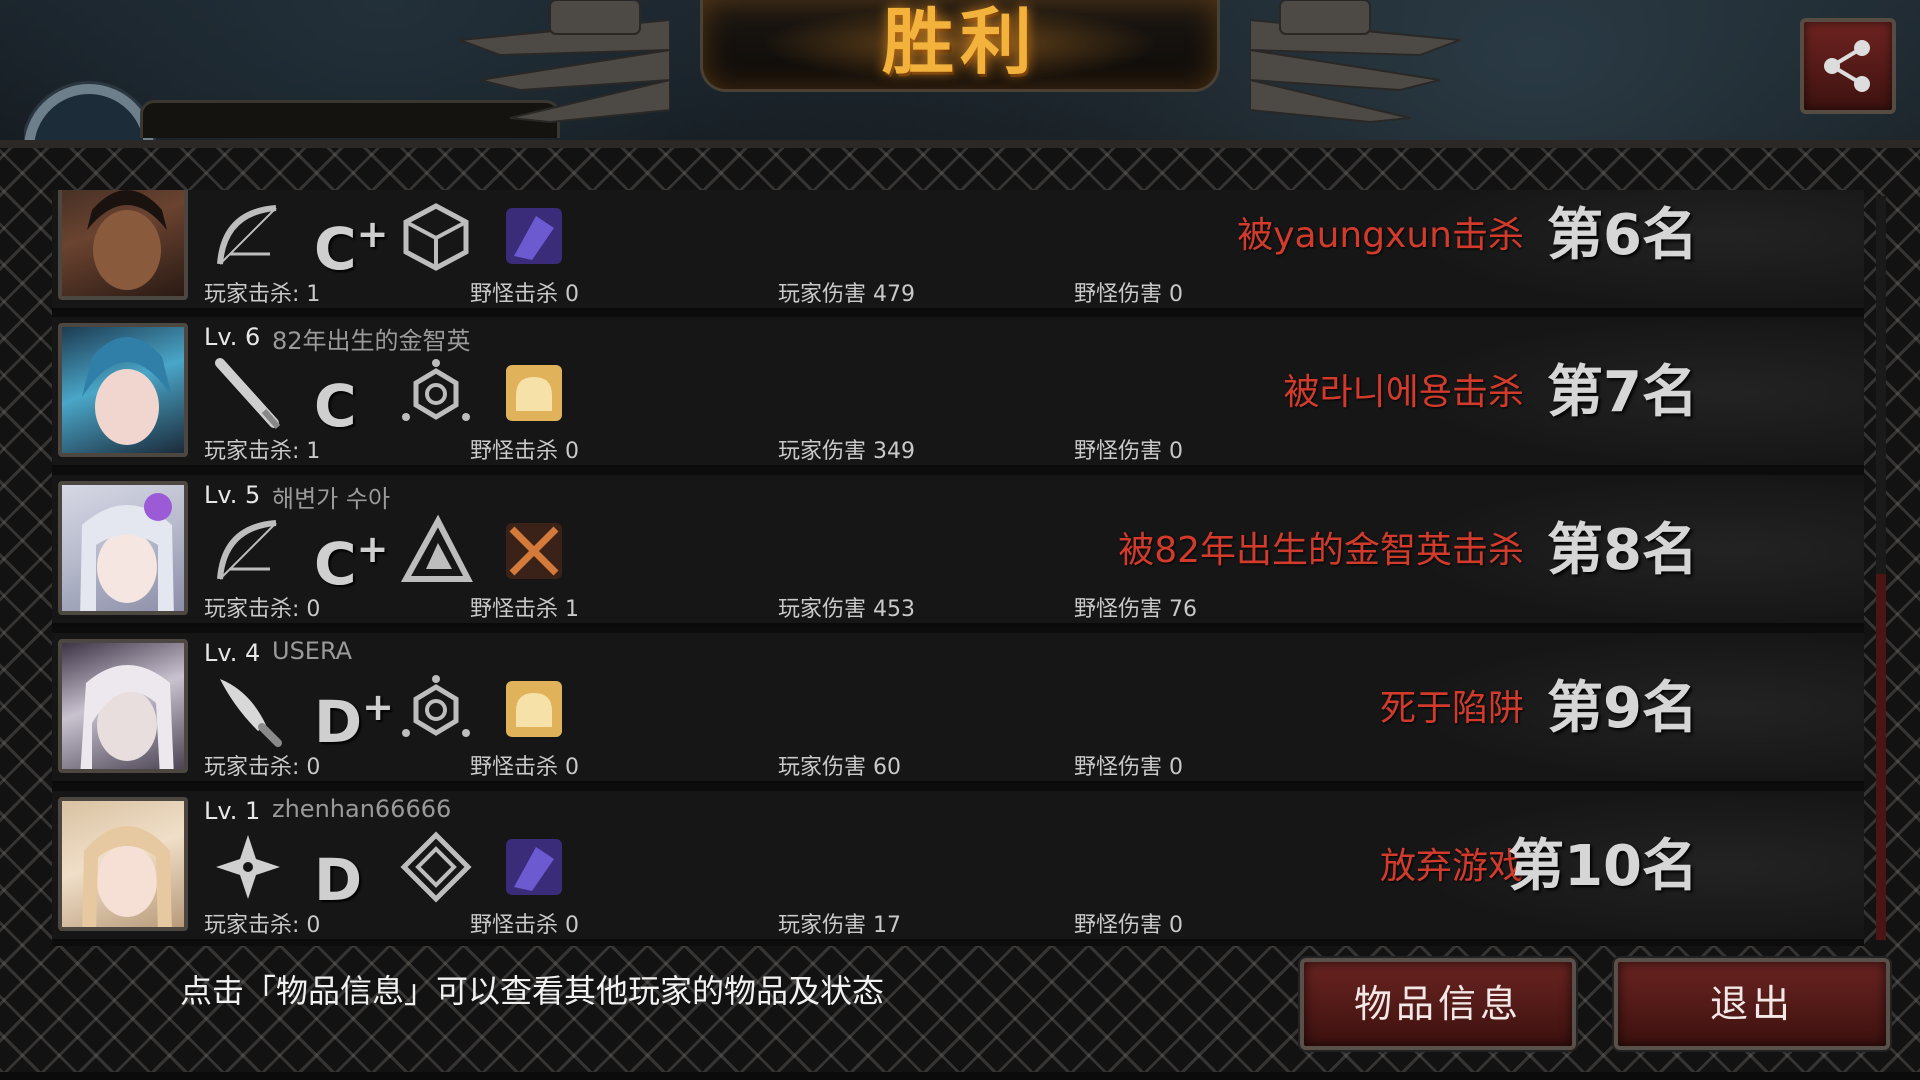 The image size is (1920, 1080). What do you see at coordinates (846, 294) in the screenshot?
I see `player-damage: 玩家伤害 479` at bounding box center [846, 294].